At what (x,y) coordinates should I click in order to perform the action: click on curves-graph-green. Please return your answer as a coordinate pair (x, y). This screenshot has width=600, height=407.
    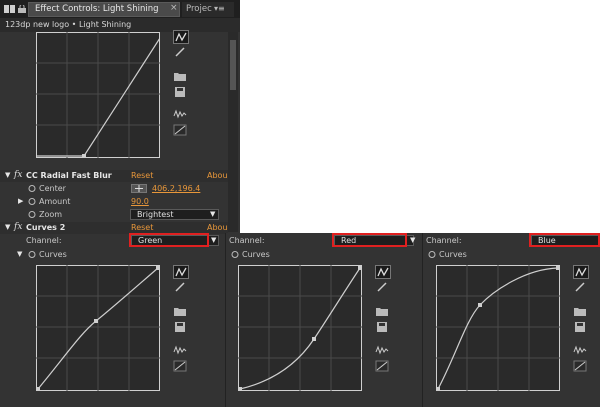
    Looking at the image, I should click on (98, 328).